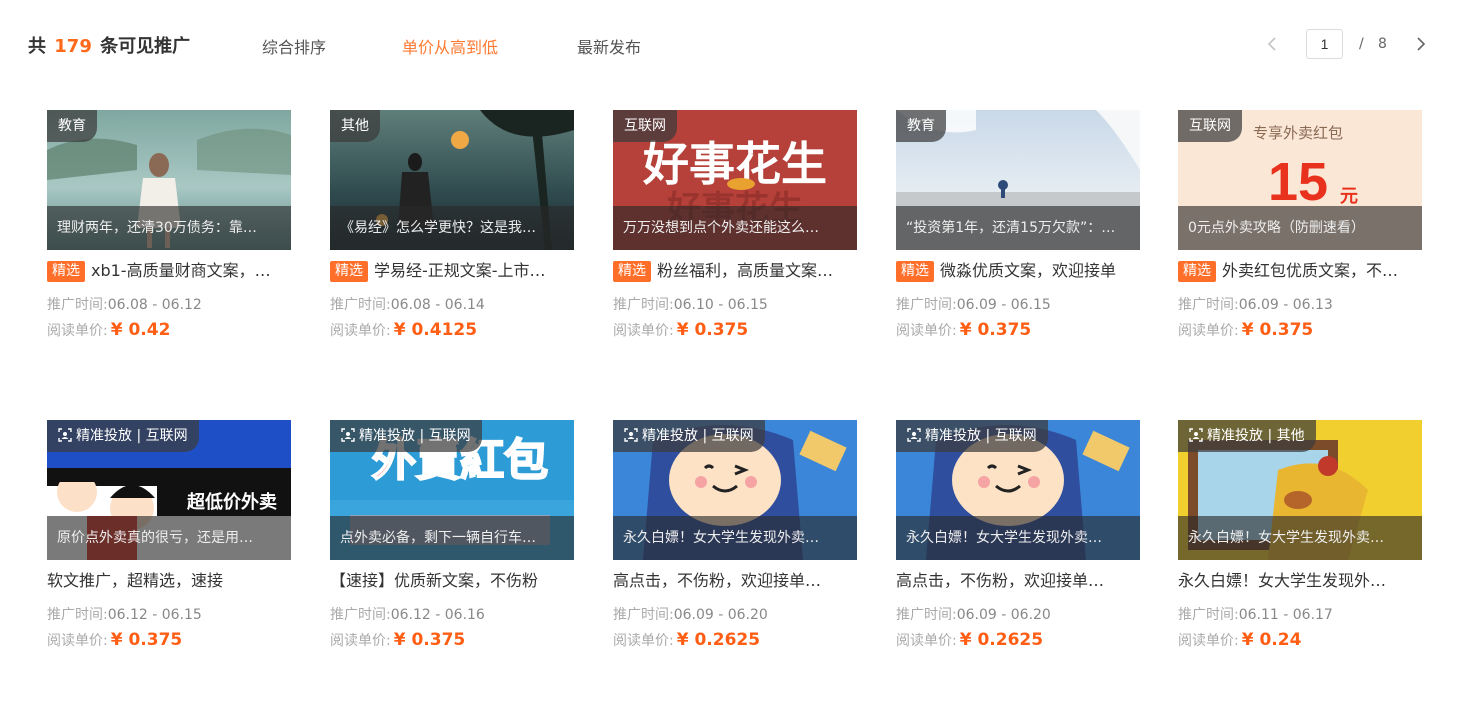 The image size is (1461, 707). Describe the element at coordinates (1324, 44) in the screenshot. I see `page-number-input: 1` at that location.